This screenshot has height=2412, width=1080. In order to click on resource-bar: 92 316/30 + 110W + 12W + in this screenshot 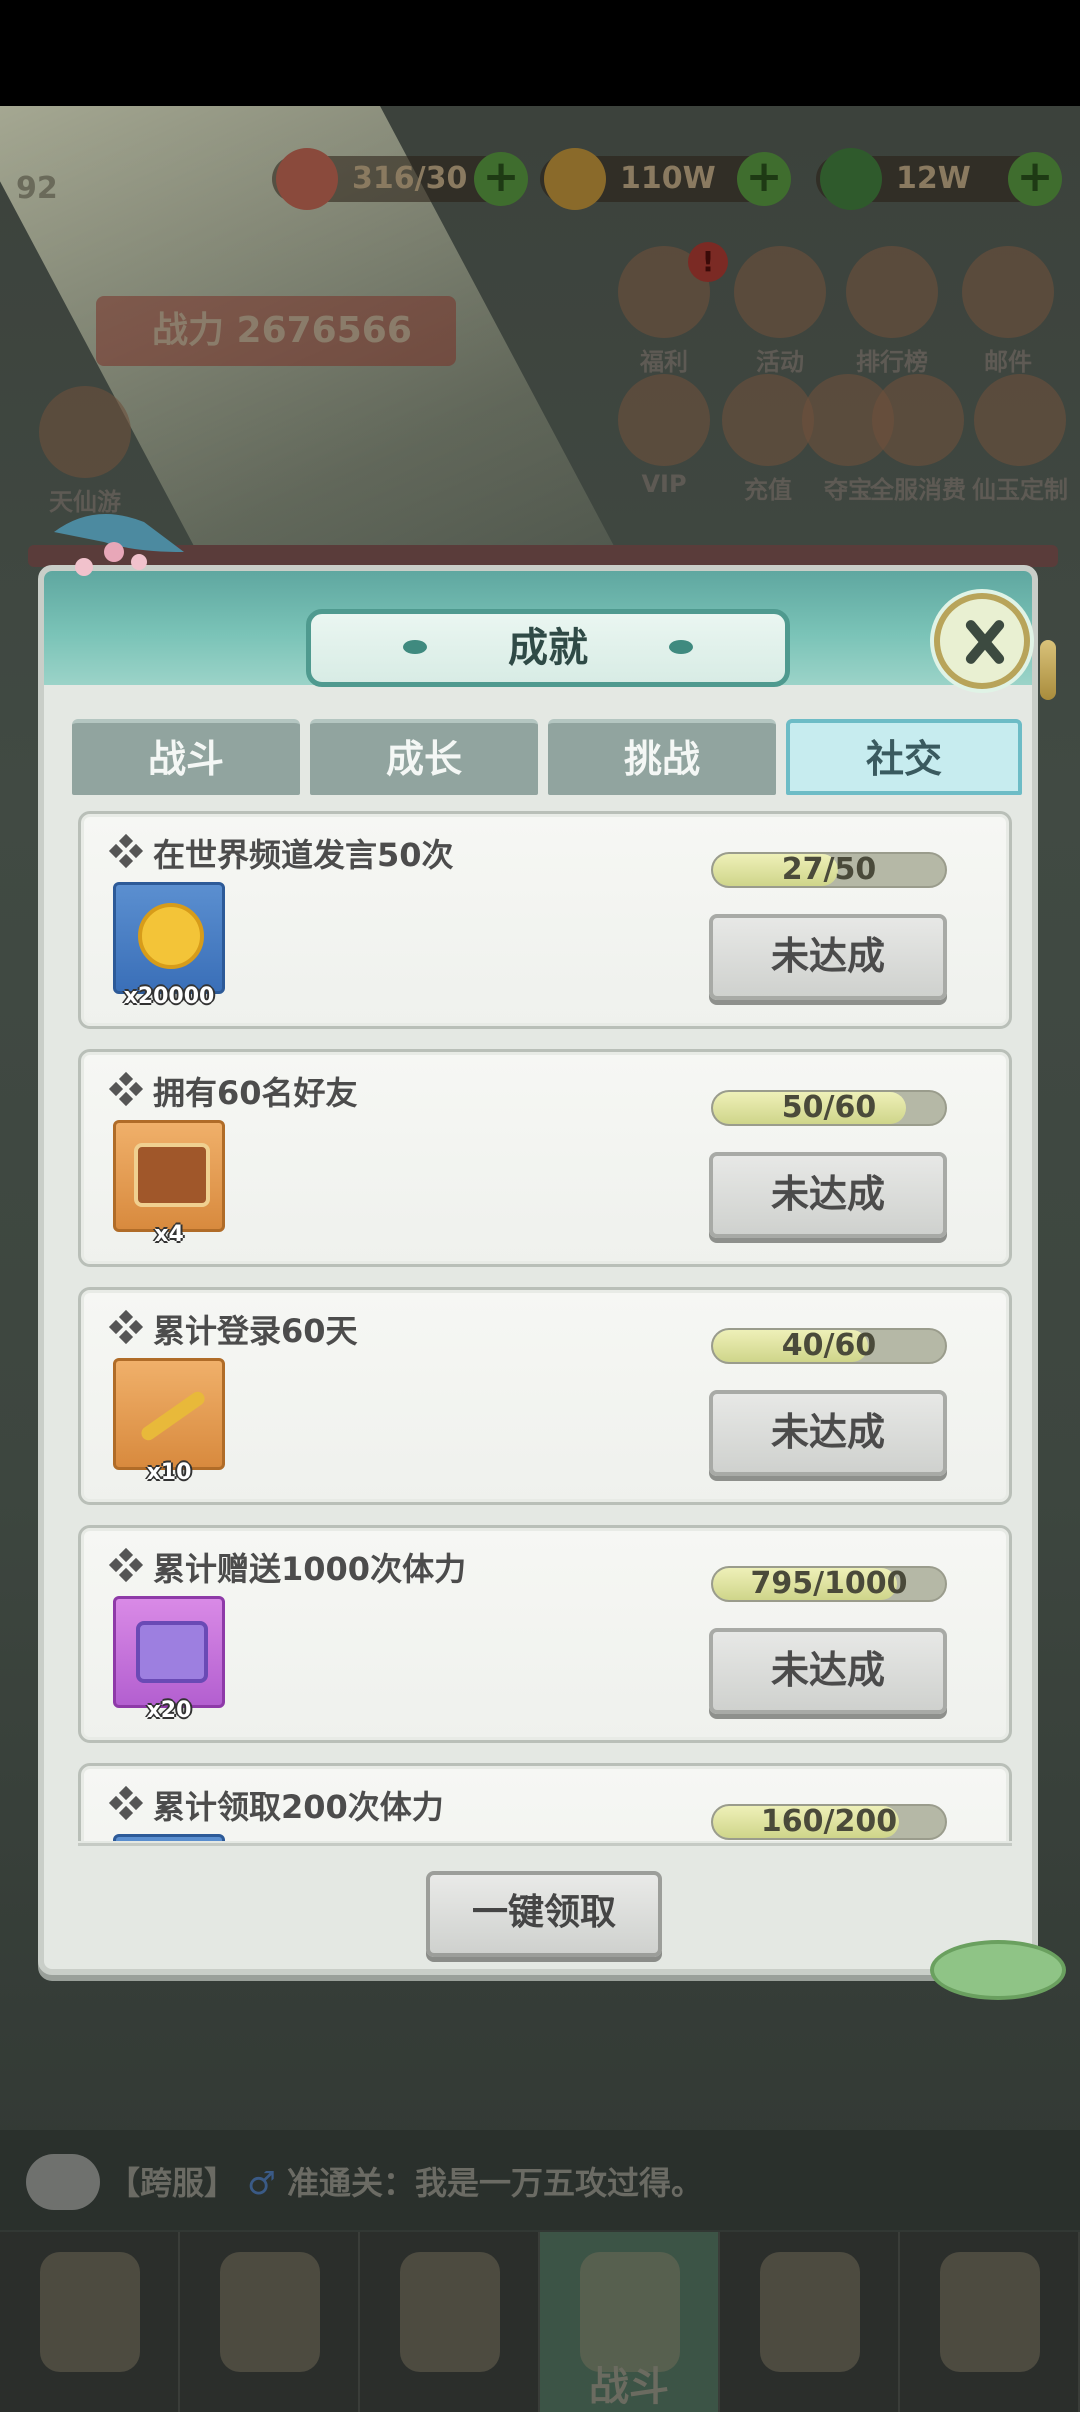, I will do `click(540, 174)`.